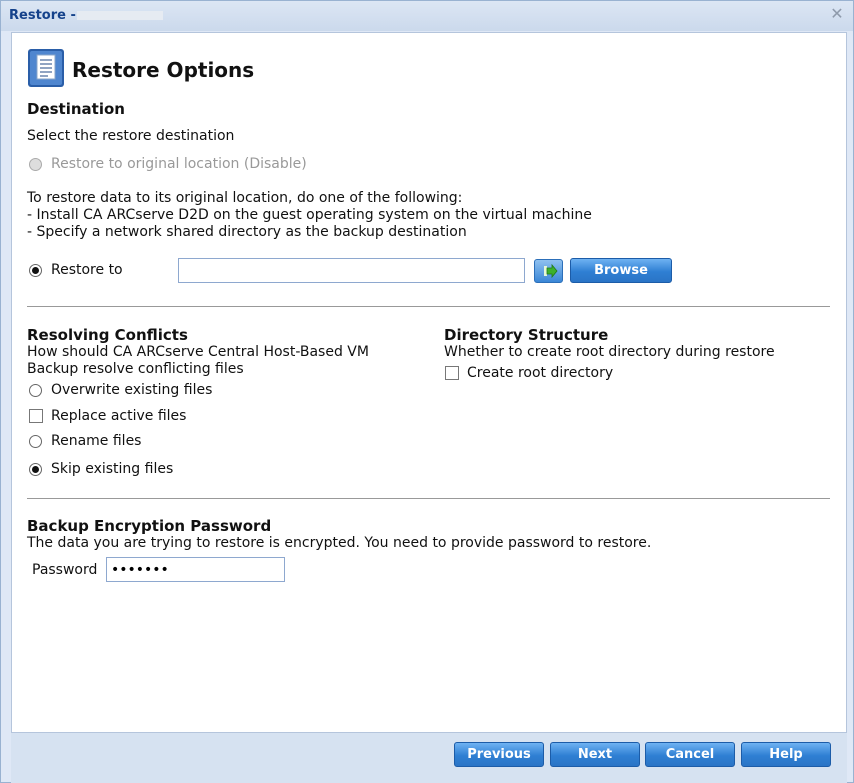 Image resolution: width=854 pixels, height=783 pixels. What do you see at coordinates (42, 15) in the screenshot?
I see `window-title: Restore -` at bounding box center [42, 15].